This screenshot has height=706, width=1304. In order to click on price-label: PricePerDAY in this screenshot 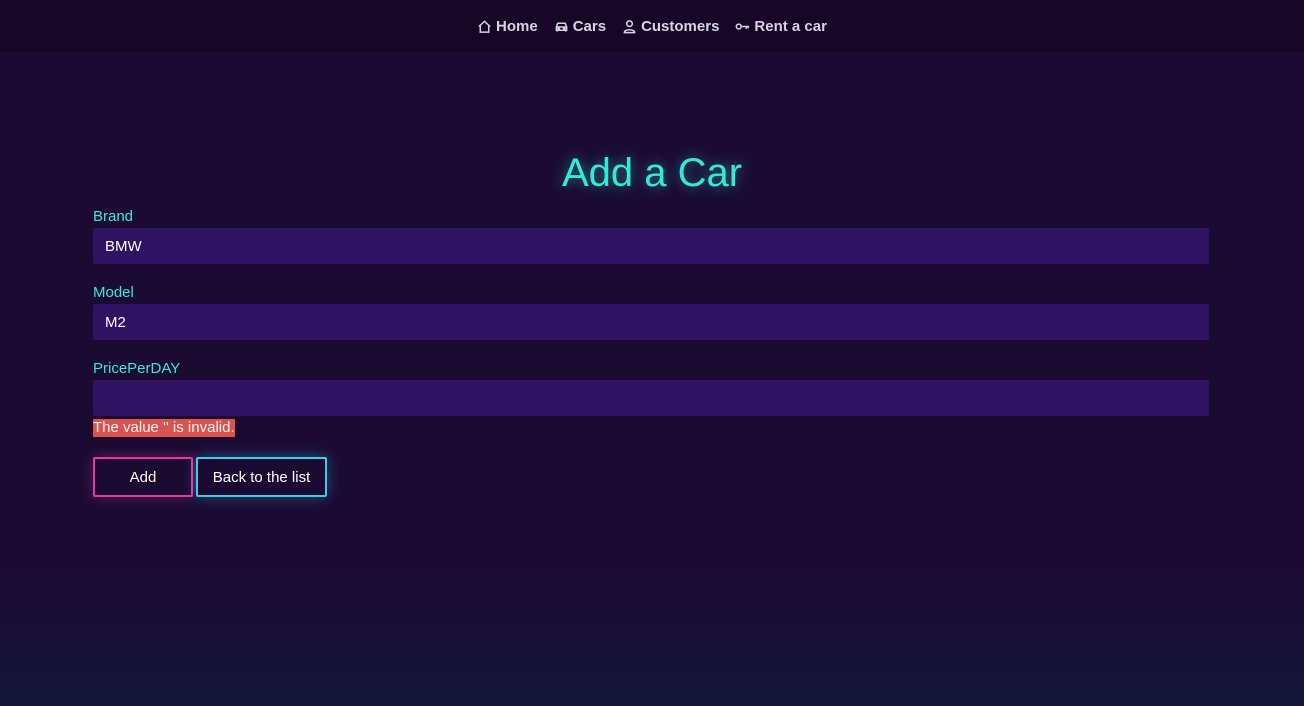, I will do `click(137, 368)`.